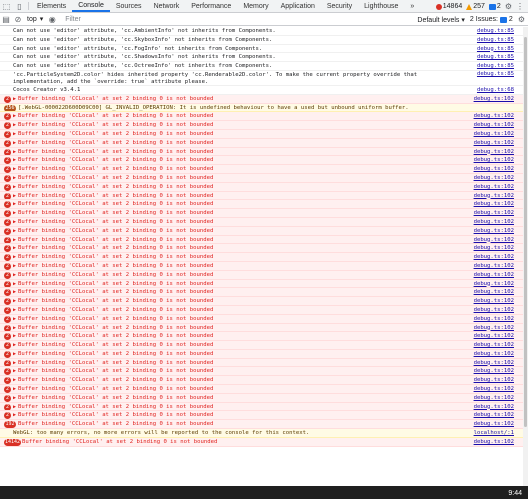 Image resolution: width=528 pixels, height=499 pixels. Describe the element at coordinates (6, 19) in the screenshot. I see `sidebar-toggle-icon: ▤` at that location.